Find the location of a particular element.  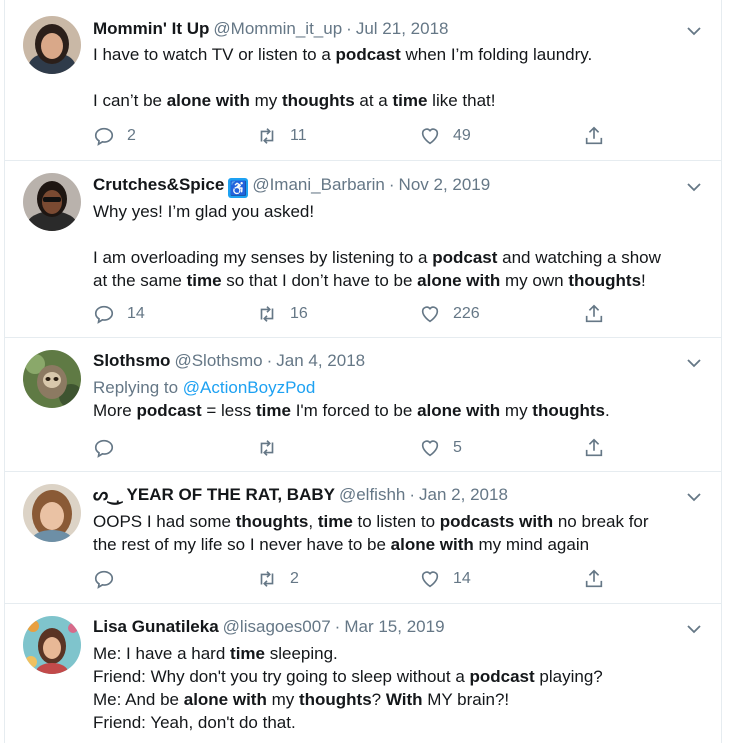

replying-label: Replying to is located at coordinates (138, 387).